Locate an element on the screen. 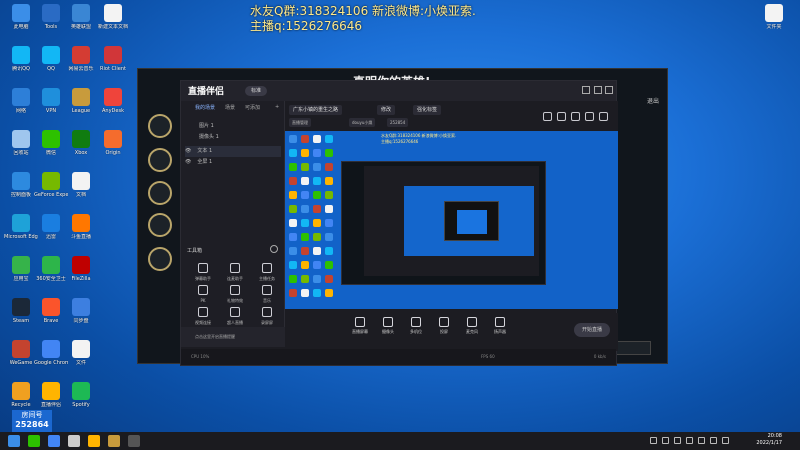 The height and width of the screenshot is (450, 800). desktop-icon: Riot Client is located at coordinates (113, 59).